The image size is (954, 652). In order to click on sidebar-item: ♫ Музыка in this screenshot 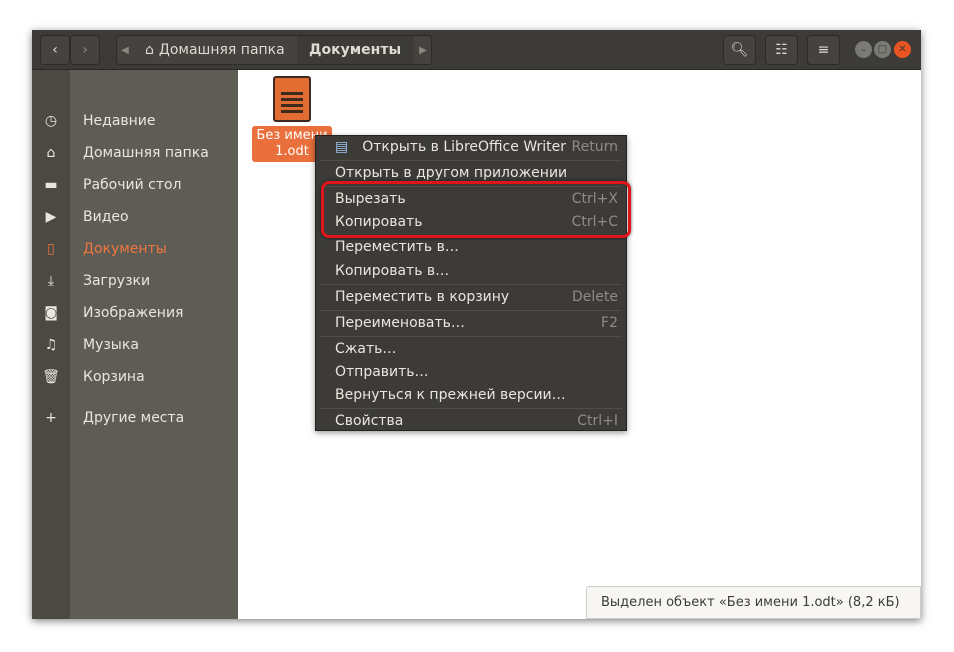, I will do `click(135, 345)`.